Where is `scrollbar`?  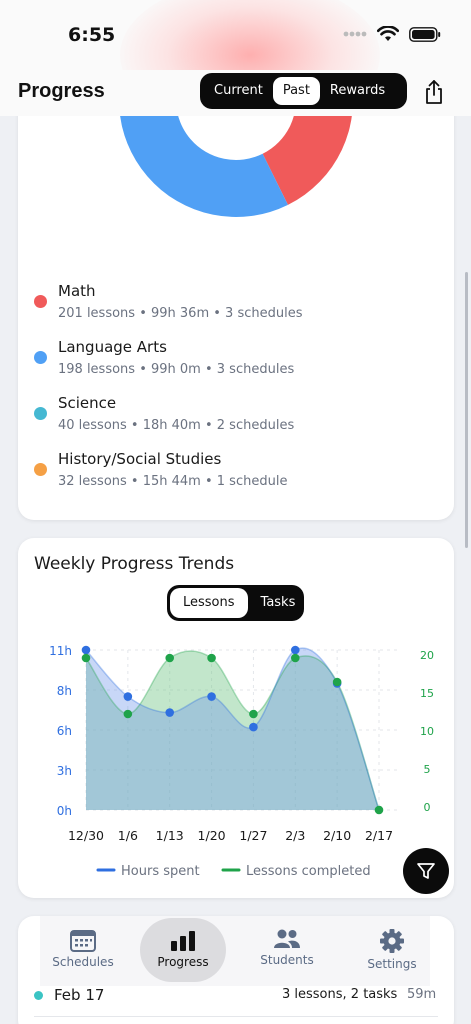 scrollbar is located at coordinates (466, 410).